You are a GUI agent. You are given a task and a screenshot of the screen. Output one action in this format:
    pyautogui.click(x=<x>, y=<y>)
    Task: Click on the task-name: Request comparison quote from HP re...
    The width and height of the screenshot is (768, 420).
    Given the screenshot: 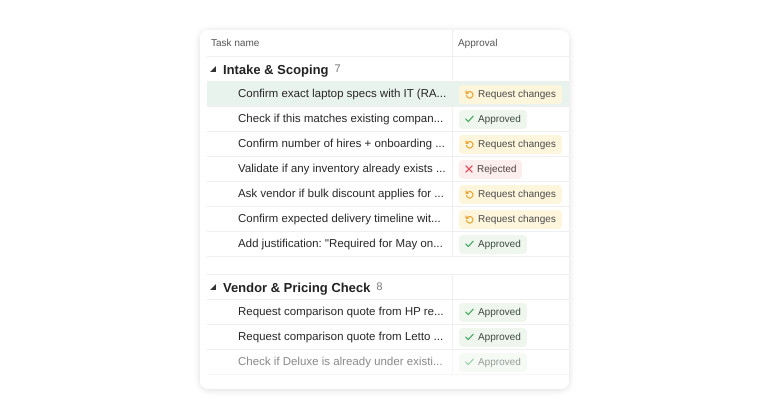 What is the action you would take?
    pyautogui.click(x=330, y=312)
    